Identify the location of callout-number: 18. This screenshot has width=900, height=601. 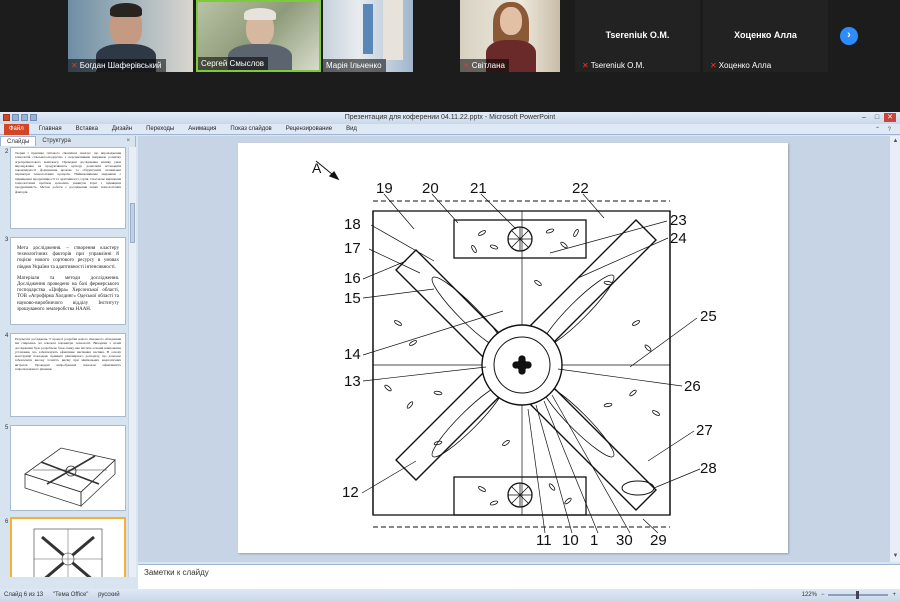
(352, 224).